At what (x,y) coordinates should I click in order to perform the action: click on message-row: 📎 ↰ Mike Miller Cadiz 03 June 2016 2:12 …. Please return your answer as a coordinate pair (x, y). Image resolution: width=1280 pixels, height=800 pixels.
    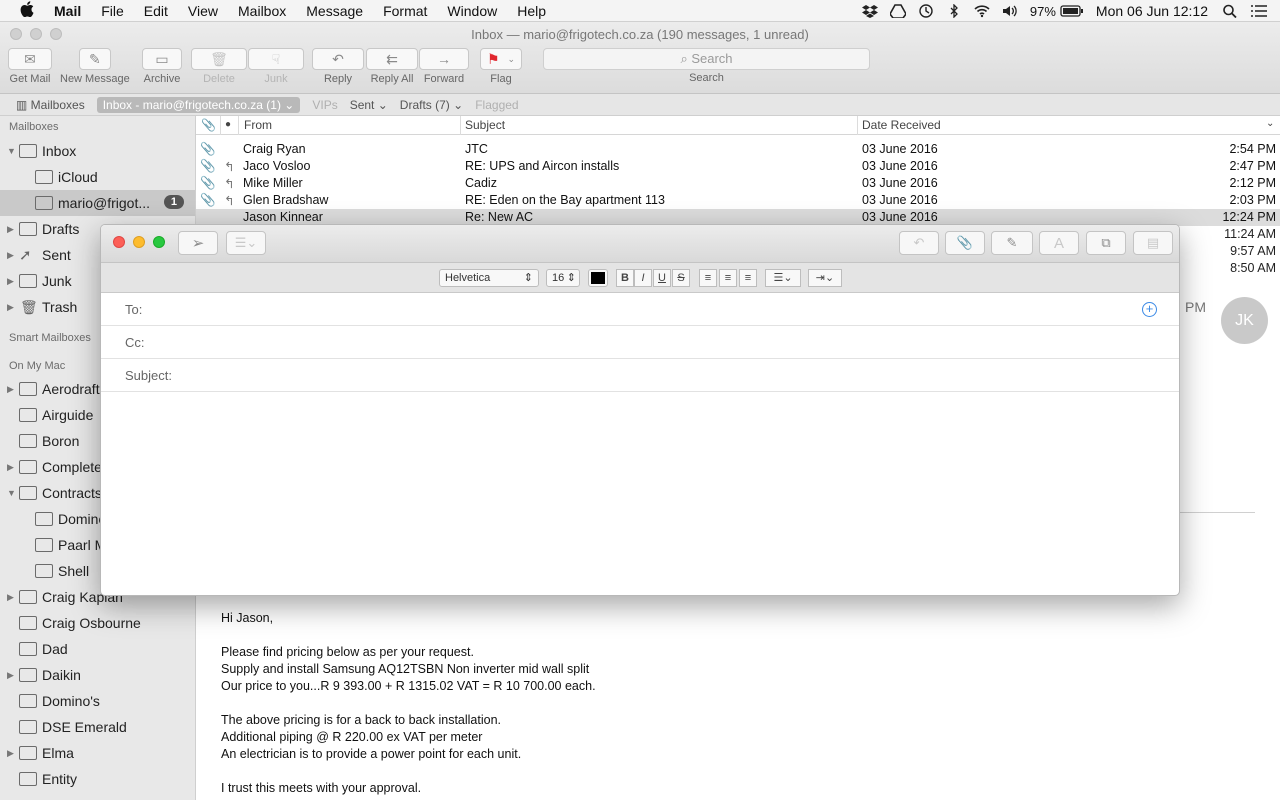
    Looking at the image, I should click on (738, 183).